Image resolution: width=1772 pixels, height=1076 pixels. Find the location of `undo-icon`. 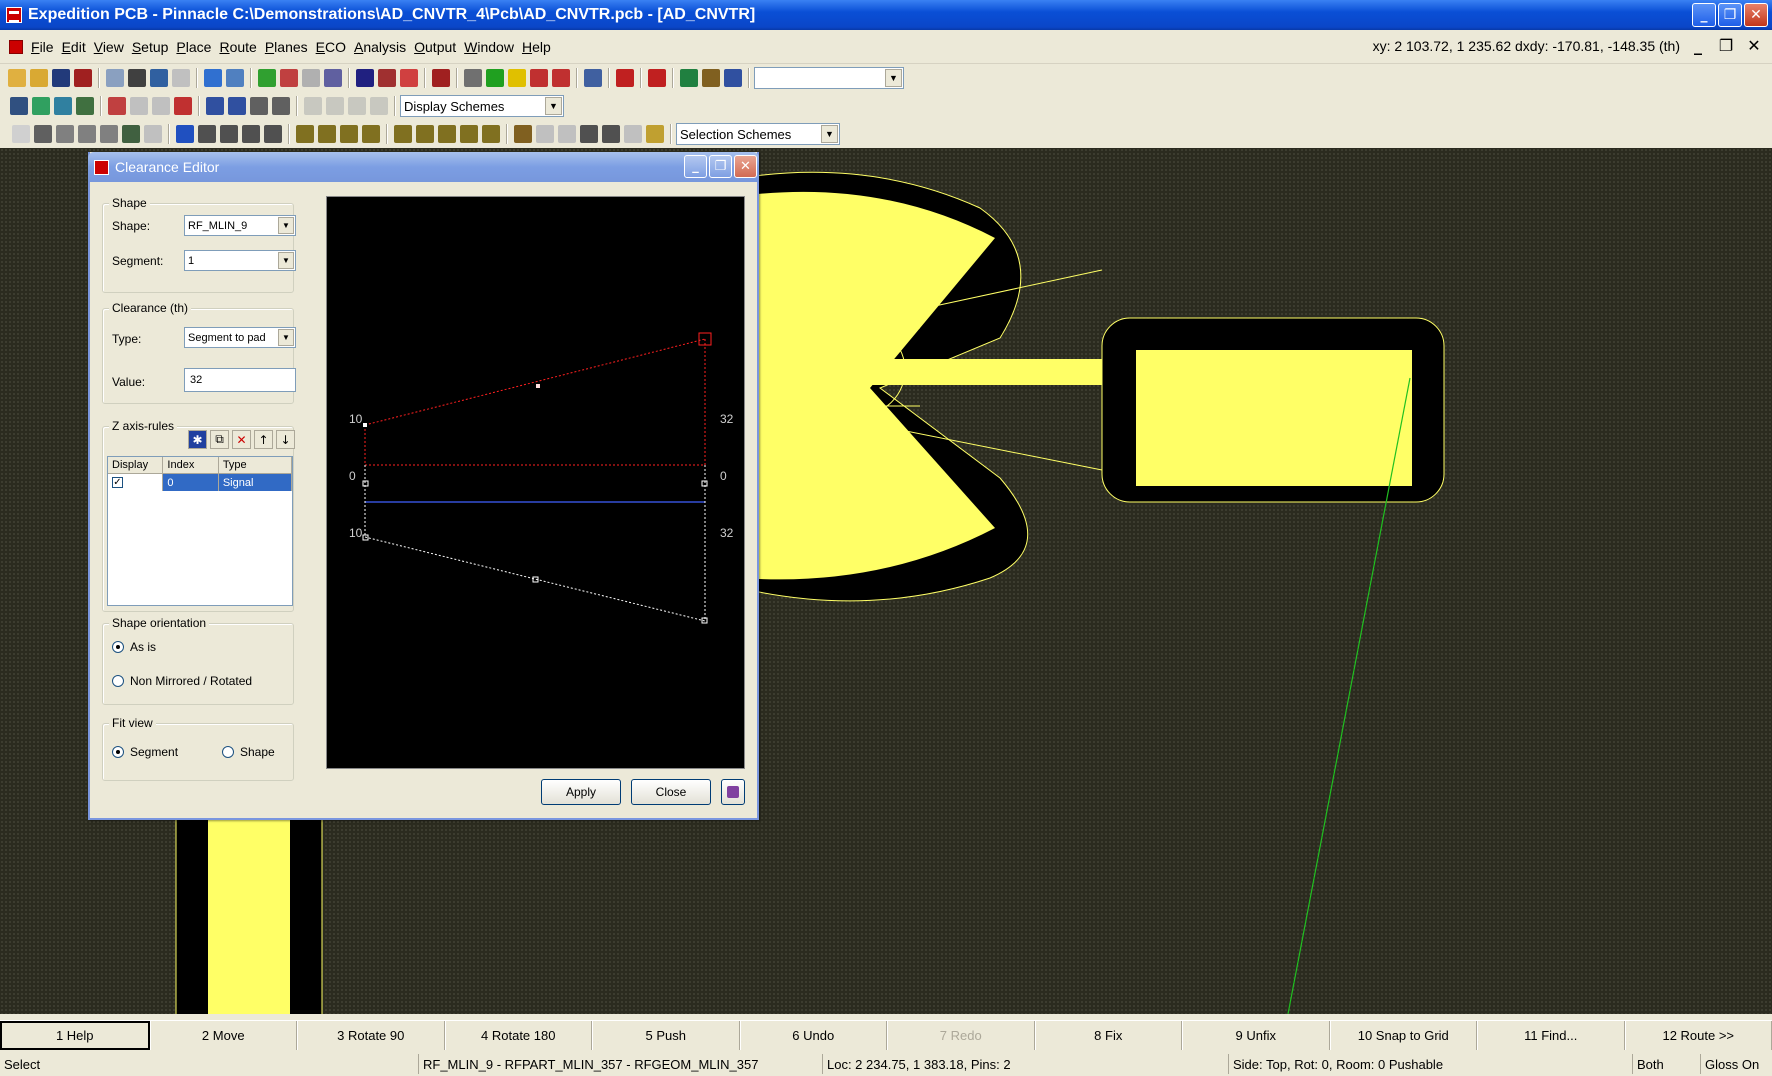

undo-icon is located at coordinates (159, 78).